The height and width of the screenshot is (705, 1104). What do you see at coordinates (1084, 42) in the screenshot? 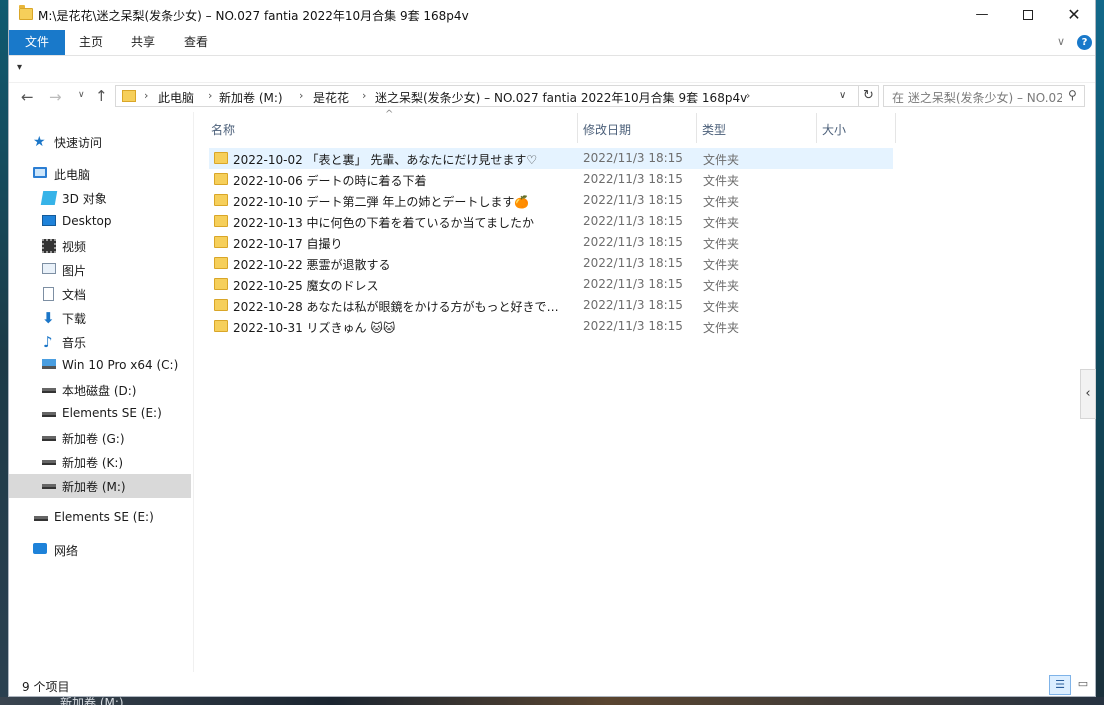
I see `help-icon: ?` at bounding box center [1084, 42].